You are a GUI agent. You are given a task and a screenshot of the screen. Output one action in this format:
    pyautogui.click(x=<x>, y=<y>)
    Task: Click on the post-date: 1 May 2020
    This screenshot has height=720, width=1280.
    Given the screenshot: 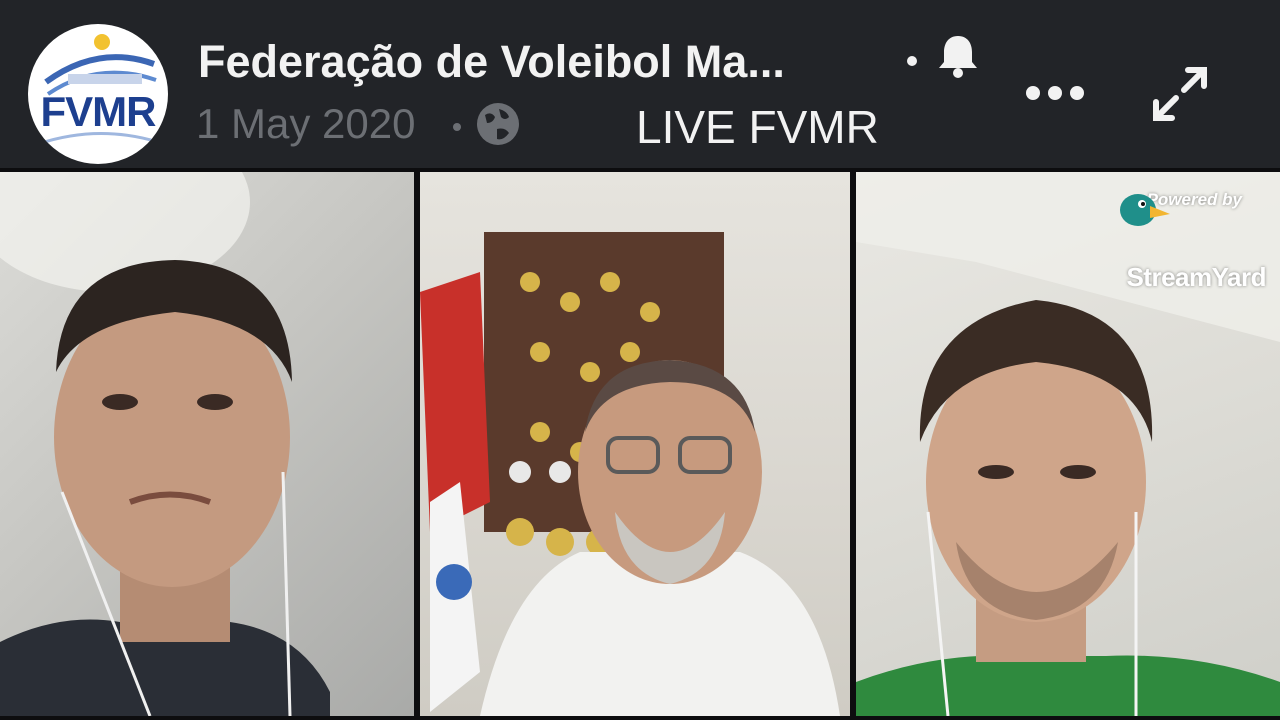 What is the action you would take?
    pyautogui.click(x=305, y=124)
    